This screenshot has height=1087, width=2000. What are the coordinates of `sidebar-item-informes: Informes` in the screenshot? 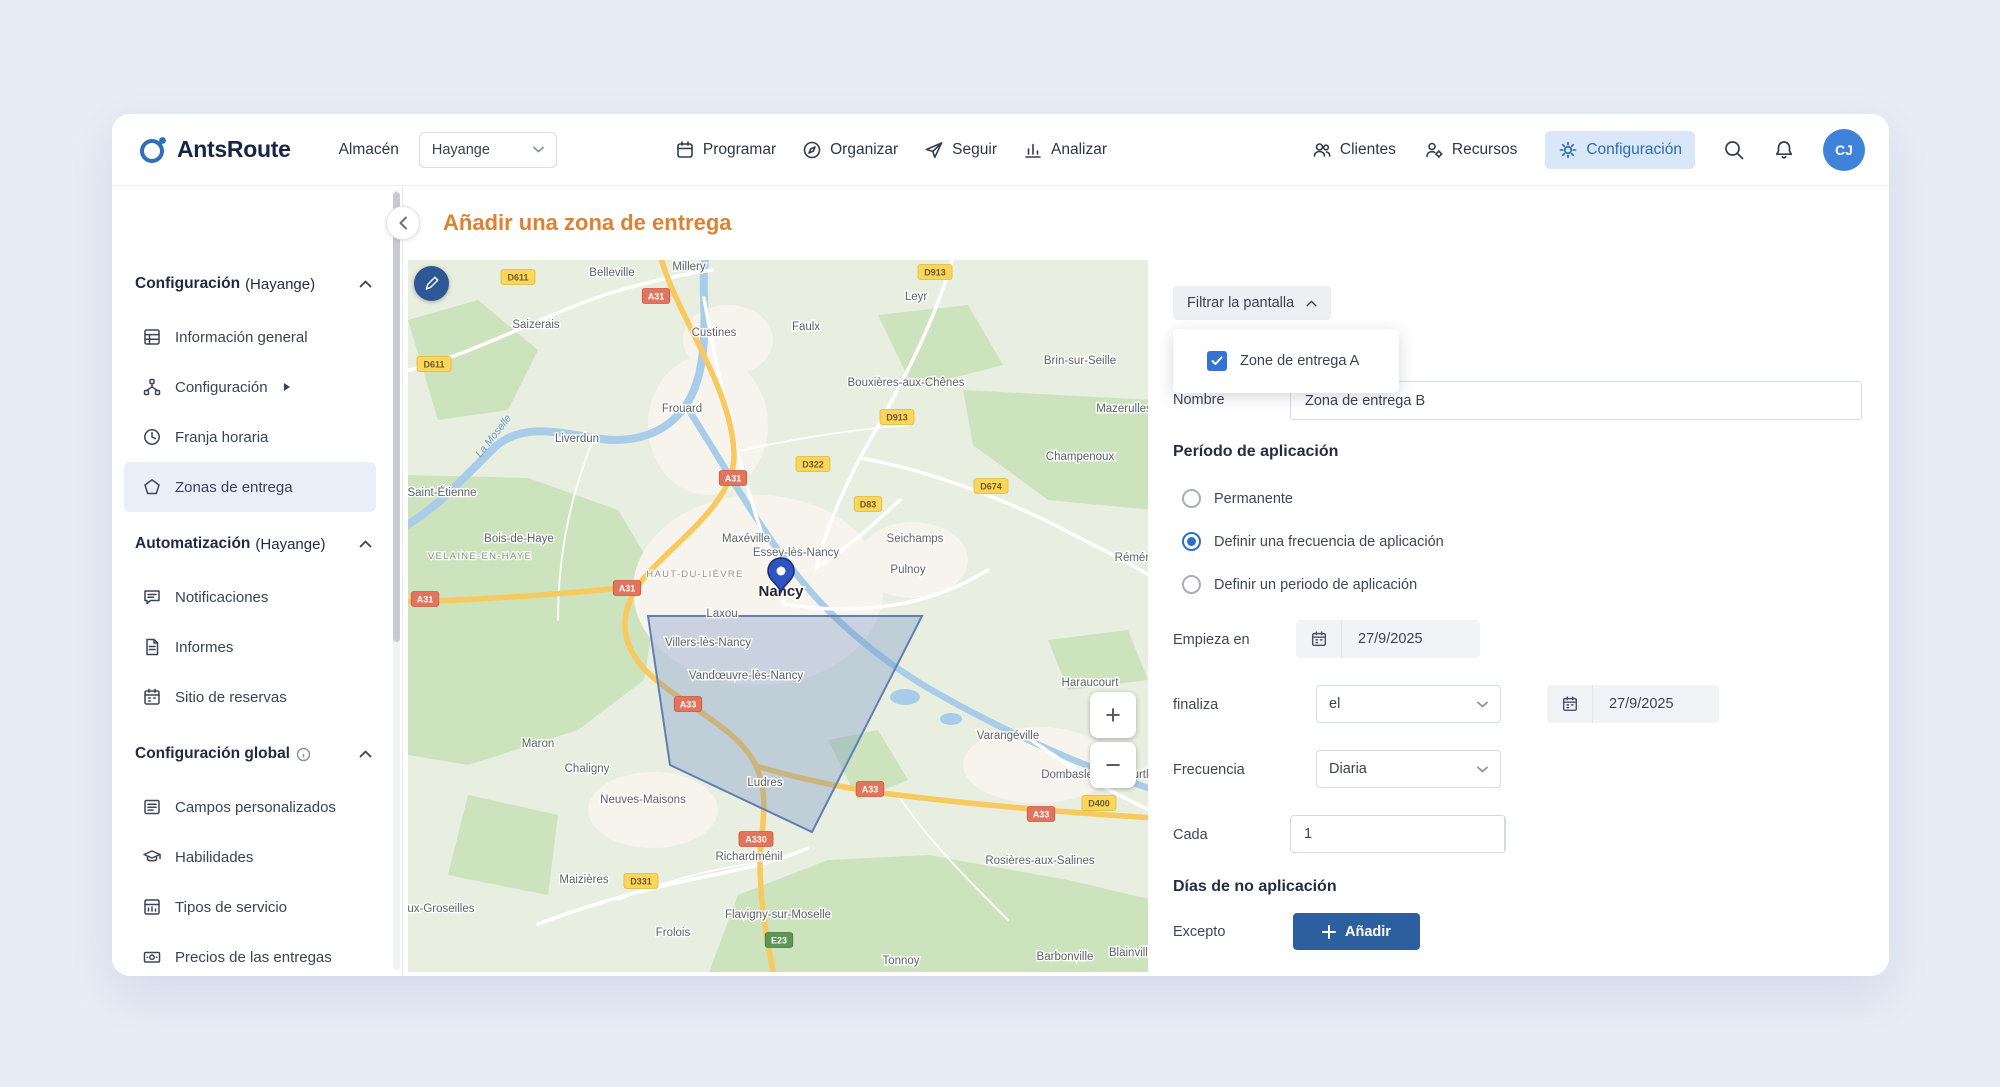 It's located at (250, 647).